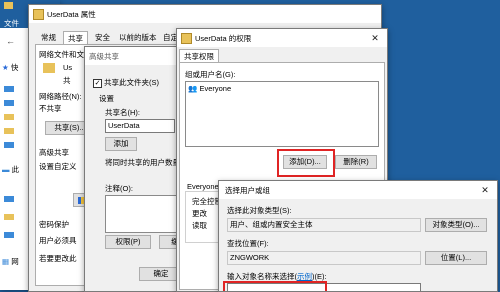 Image resolution: width=500 pixels, height=292 pixels. Describe the element at coordinates (306, 163) in the screenshot. I see `highlight-add-button` at that location.